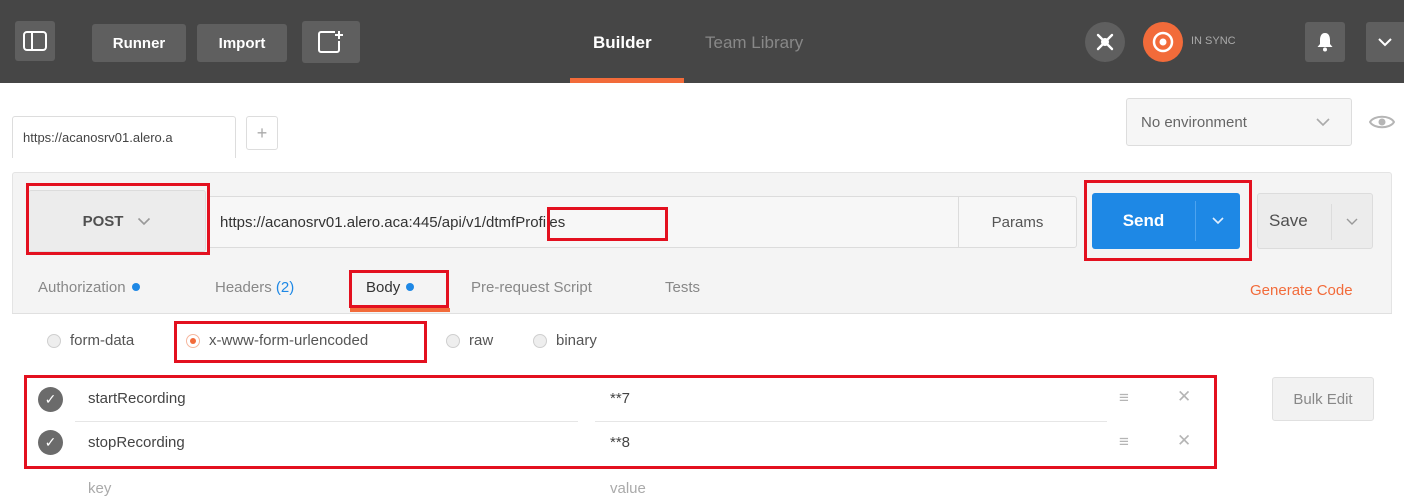 The width and height of the screenshot is (1404, 497). I want to click on send-button: Send, so click(1166, 221).